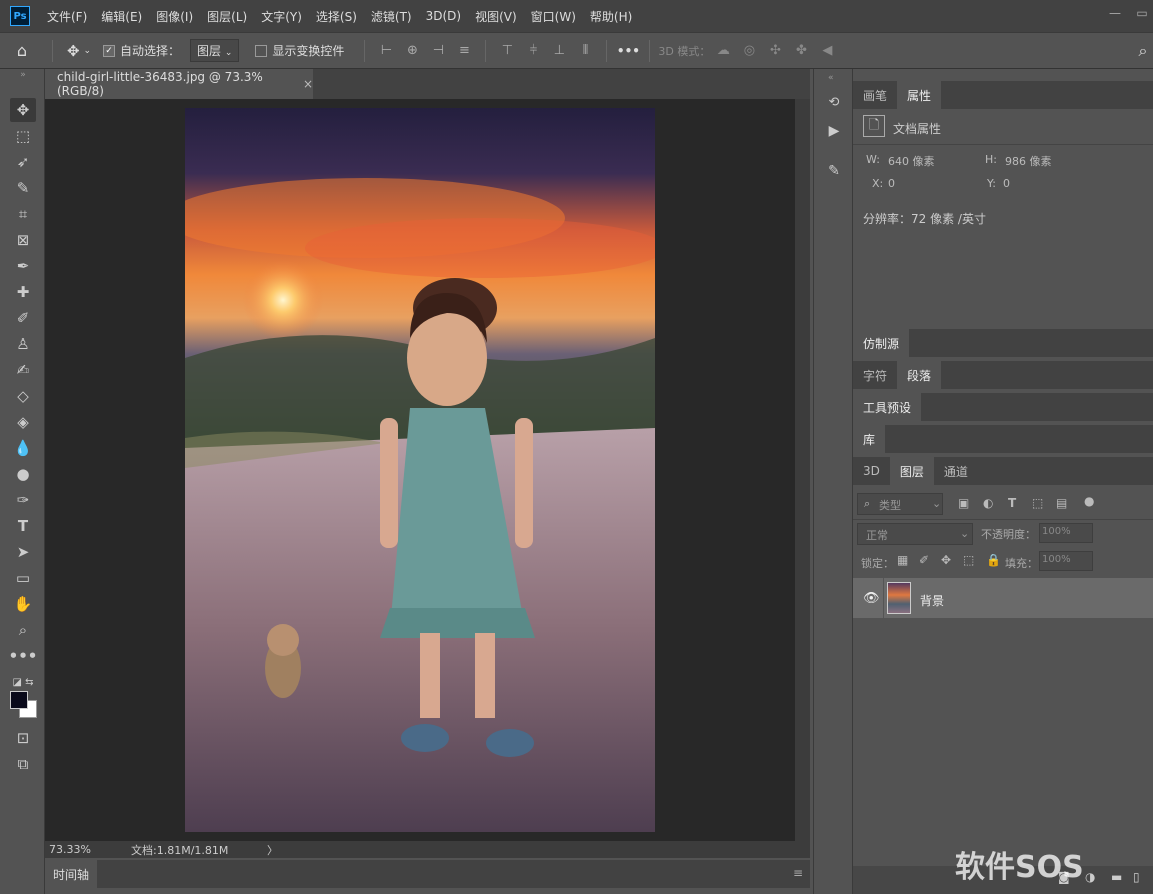 The height and width of the screenshot is (894, 1153). What do you see at coordinates (902, 560) in the screenshot?
I see `lock-transparent-icon: ▦` at bounding box center [902, 560].